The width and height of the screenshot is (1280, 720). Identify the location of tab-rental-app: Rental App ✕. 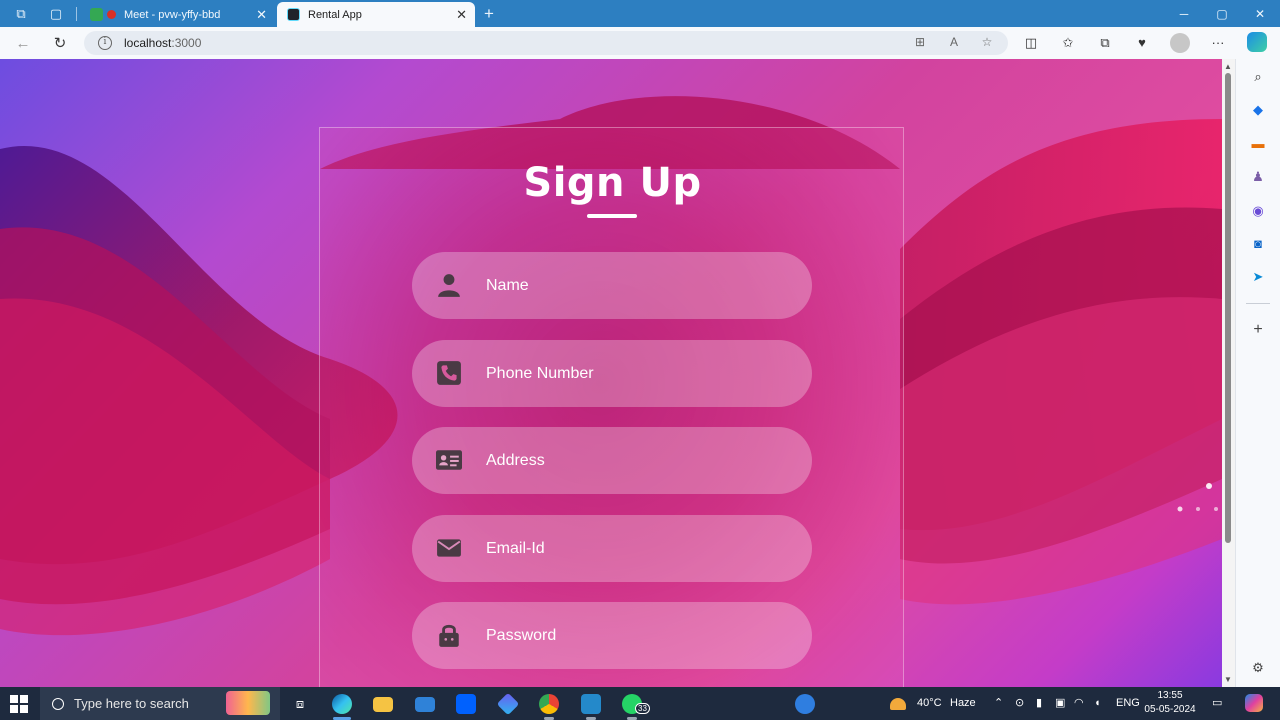
(376, 14).